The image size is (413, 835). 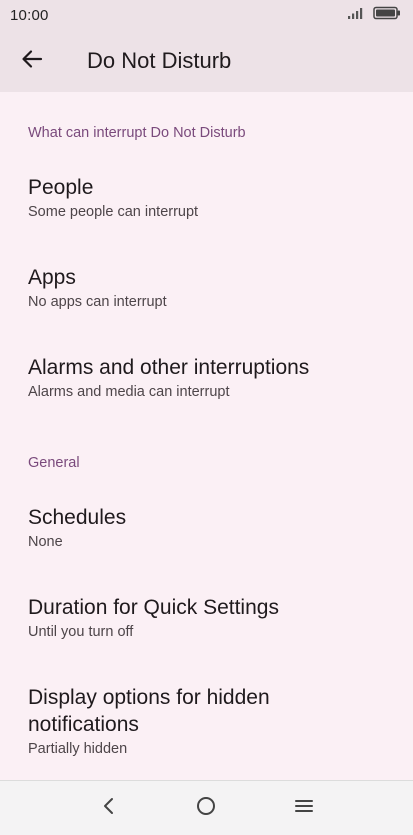 I want to click on setting-item-schedules: Schedules None, so click(x=206, y=527).